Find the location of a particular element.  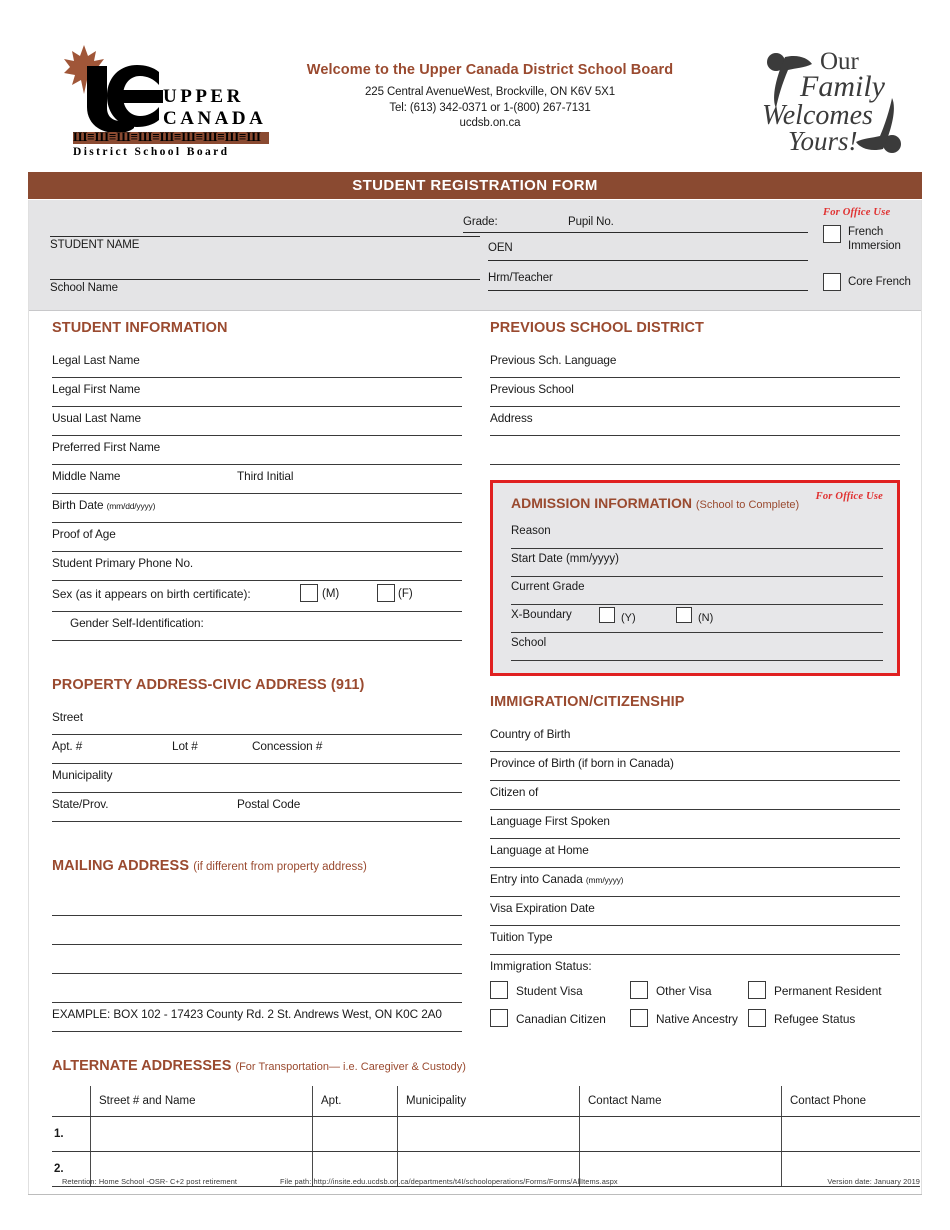

board-website: ucdsb.on.ca is located at coordinates (490, 123).